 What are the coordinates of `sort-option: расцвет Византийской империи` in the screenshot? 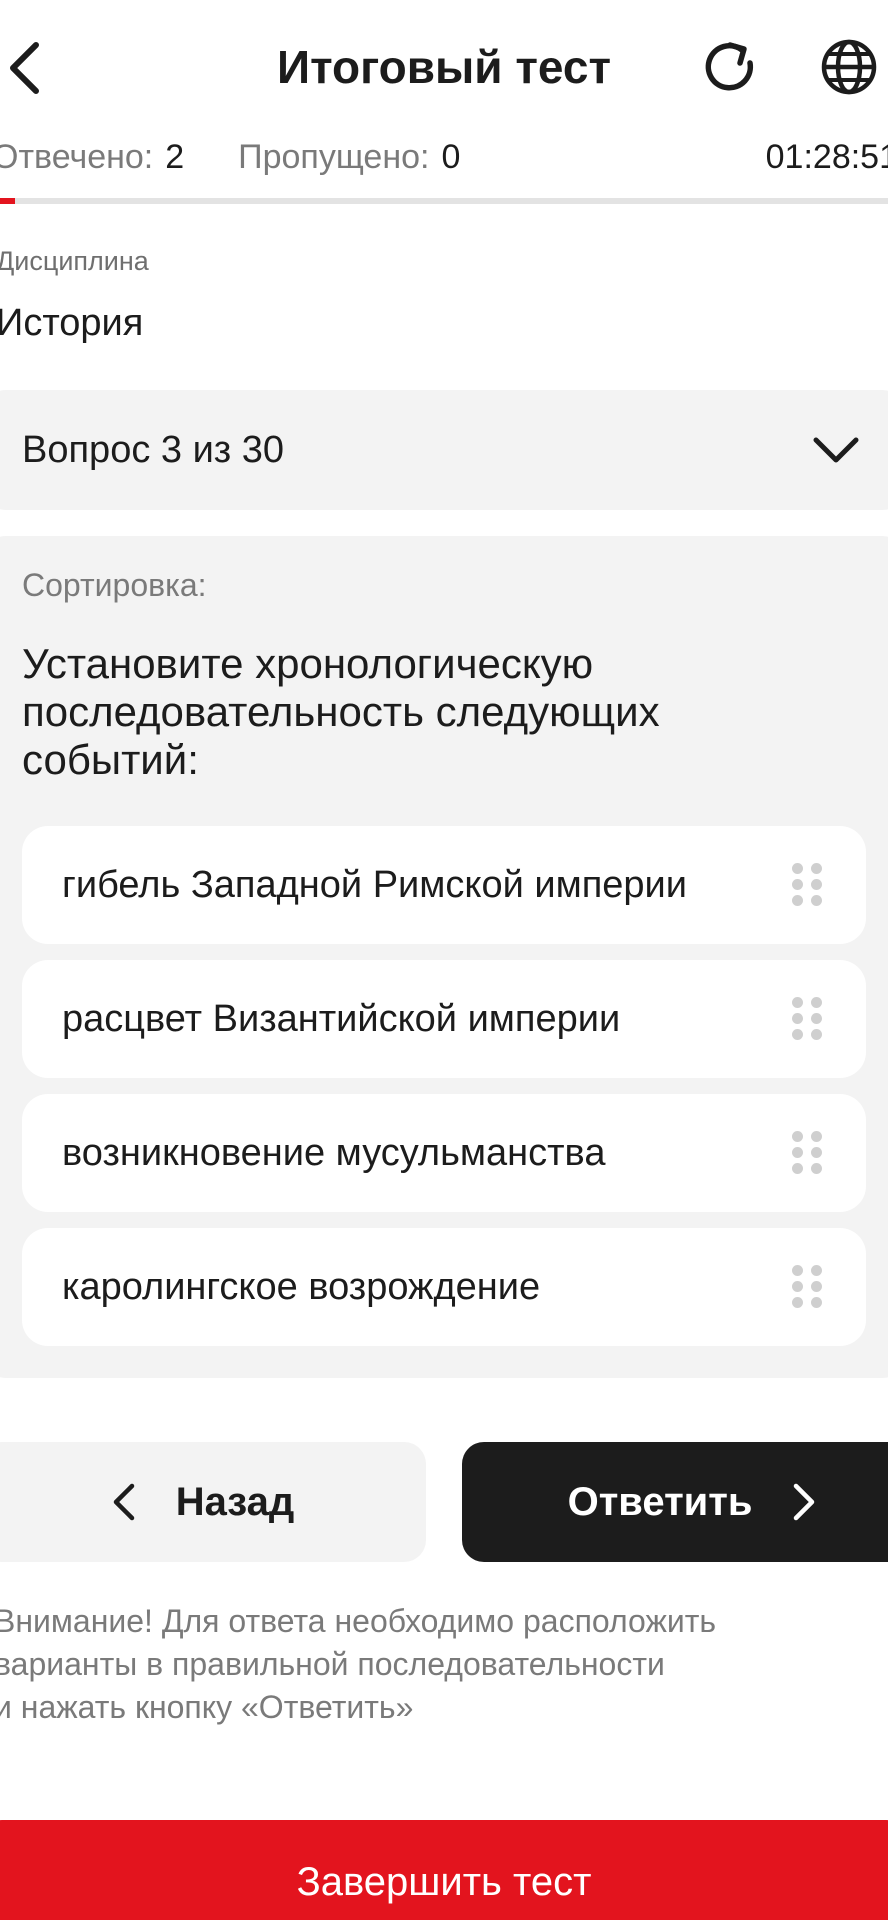 It's located at (444, 1019).